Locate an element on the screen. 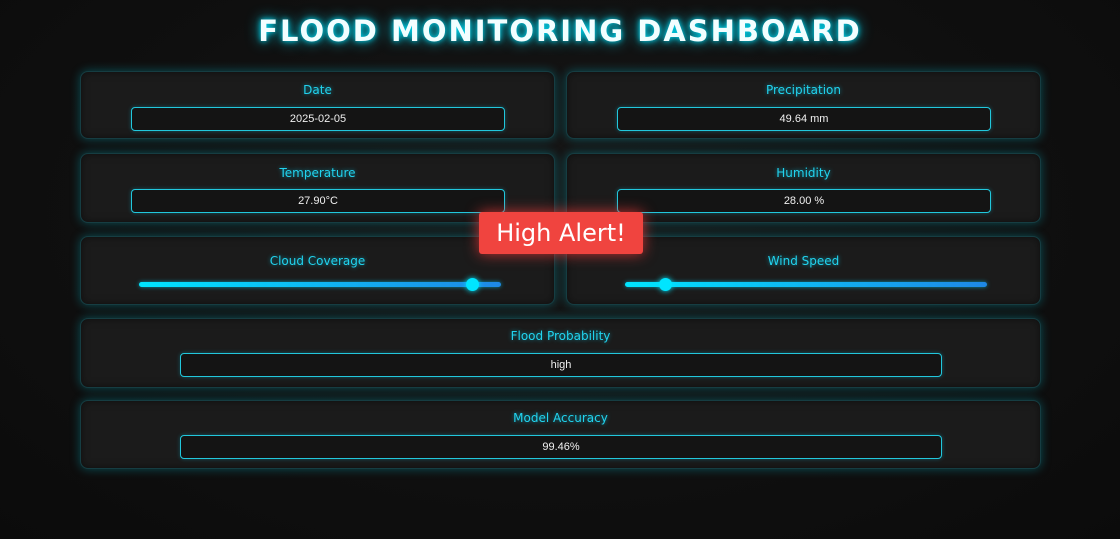 The image size is (1120, 539). wind-speed-label: Wind Speed is located at coordinates (803, 261).